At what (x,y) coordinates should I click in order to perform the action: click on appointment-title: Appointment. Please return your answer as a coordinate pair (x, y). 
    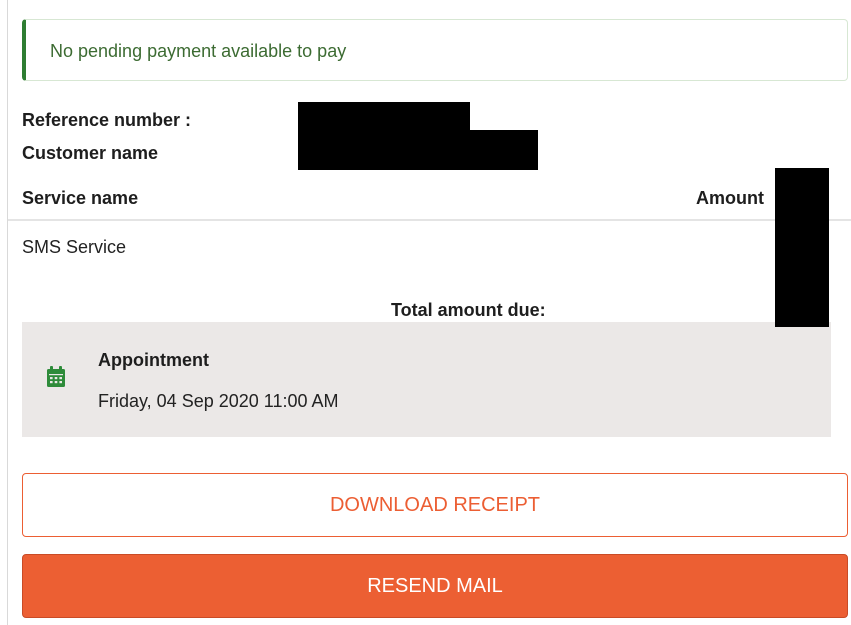
    Looking at the image, I should click on (153, 360).